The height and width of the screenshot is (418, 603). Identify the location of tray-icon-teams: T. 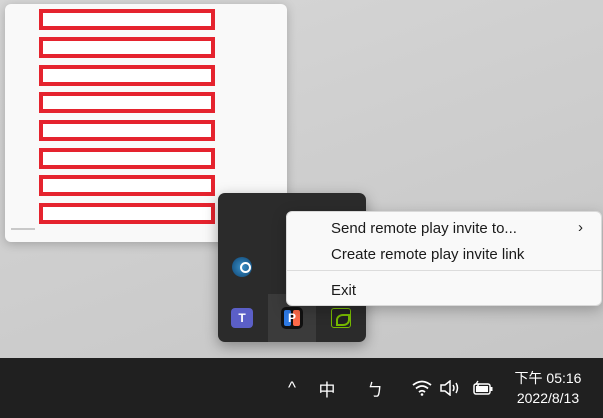
(242, 318).